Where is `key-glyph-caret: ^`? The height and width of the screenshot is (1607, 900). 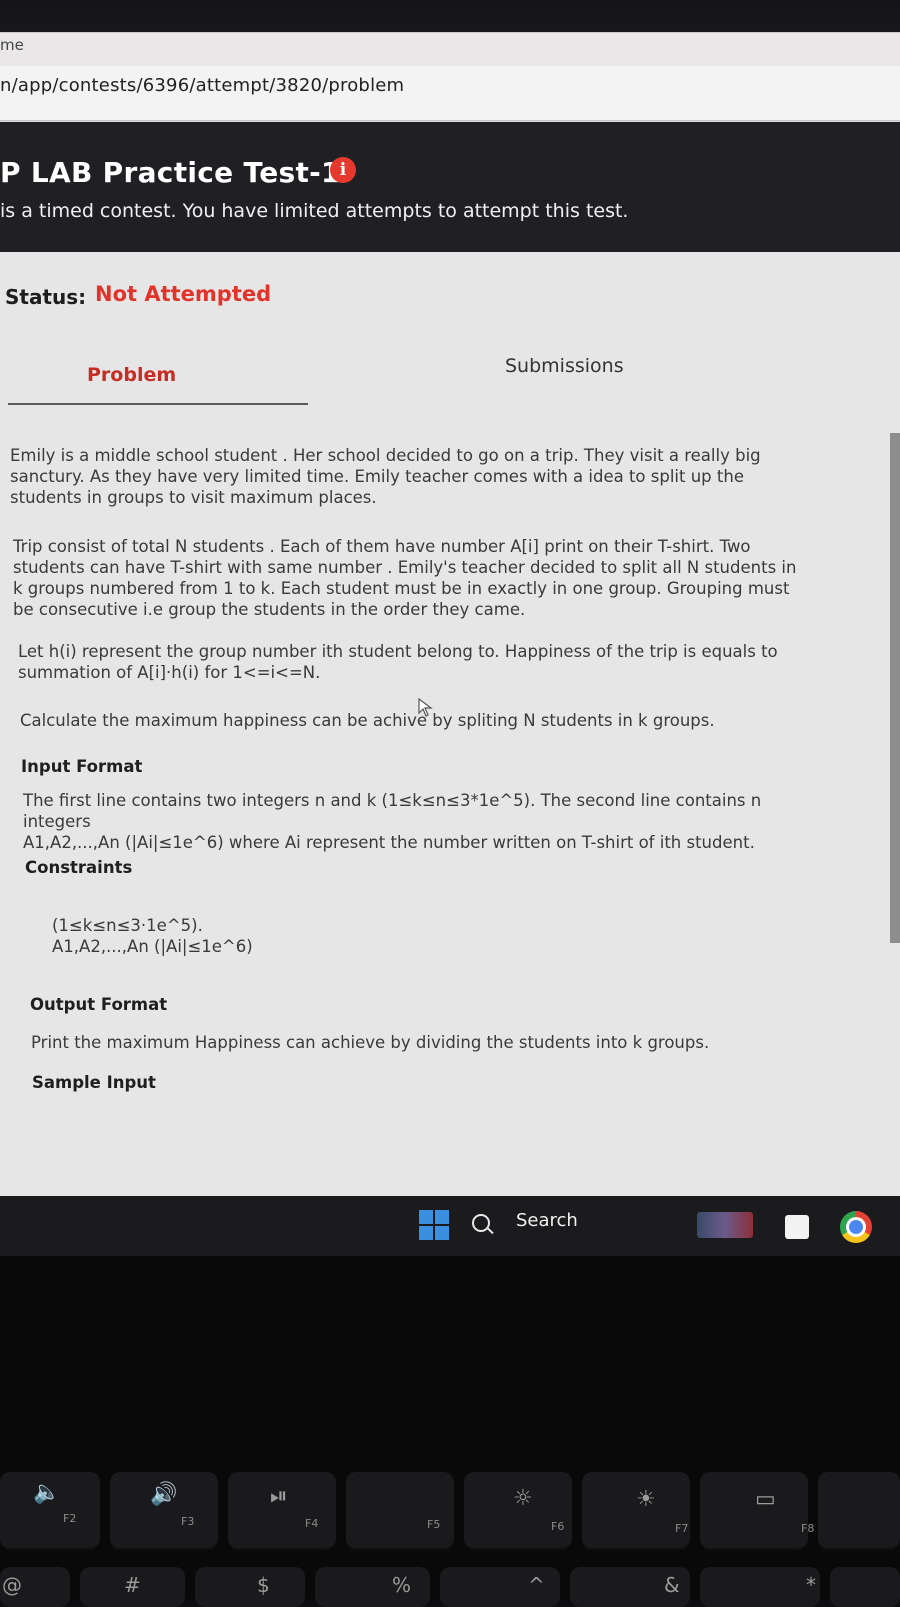
key-glyph-caret: ^ is located at coordinates (536, 1585).